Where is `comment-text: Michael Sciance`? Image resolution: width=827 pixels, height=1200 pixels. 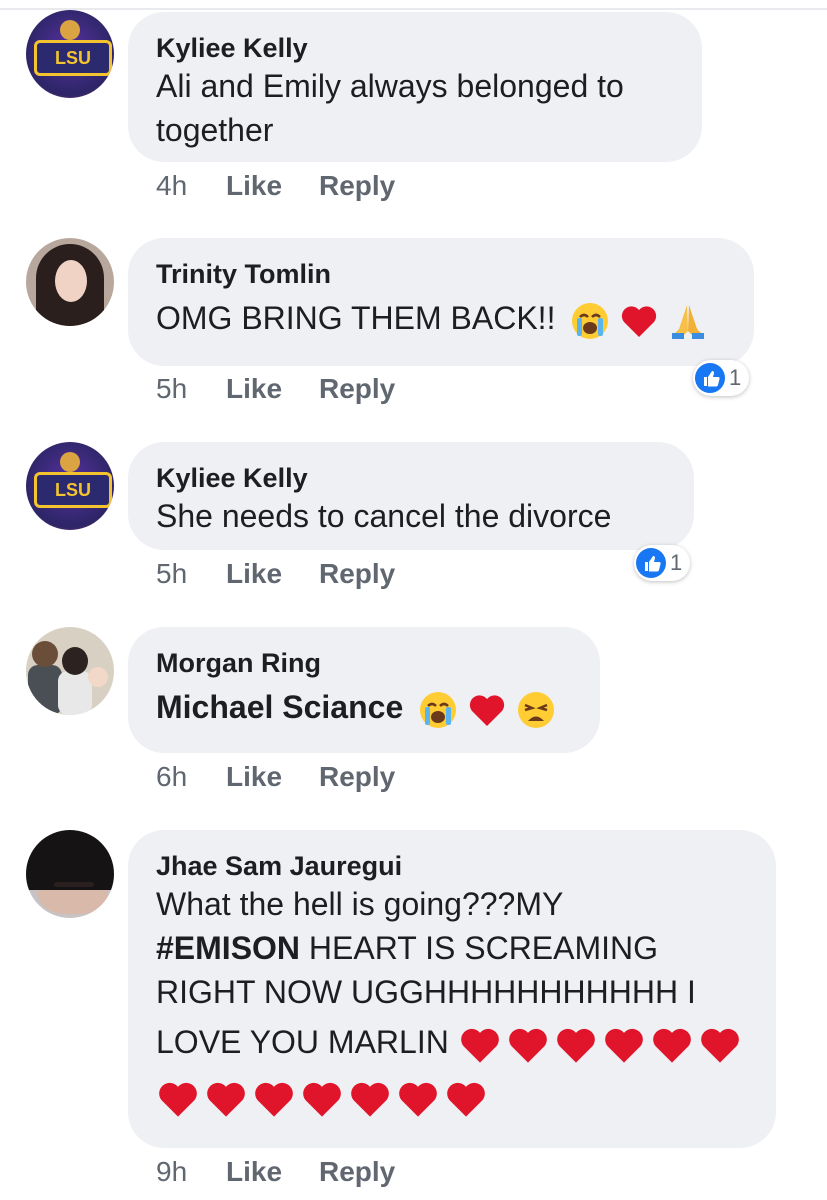 comment-text: Michael Sciance is located at coordinates (364, 707).